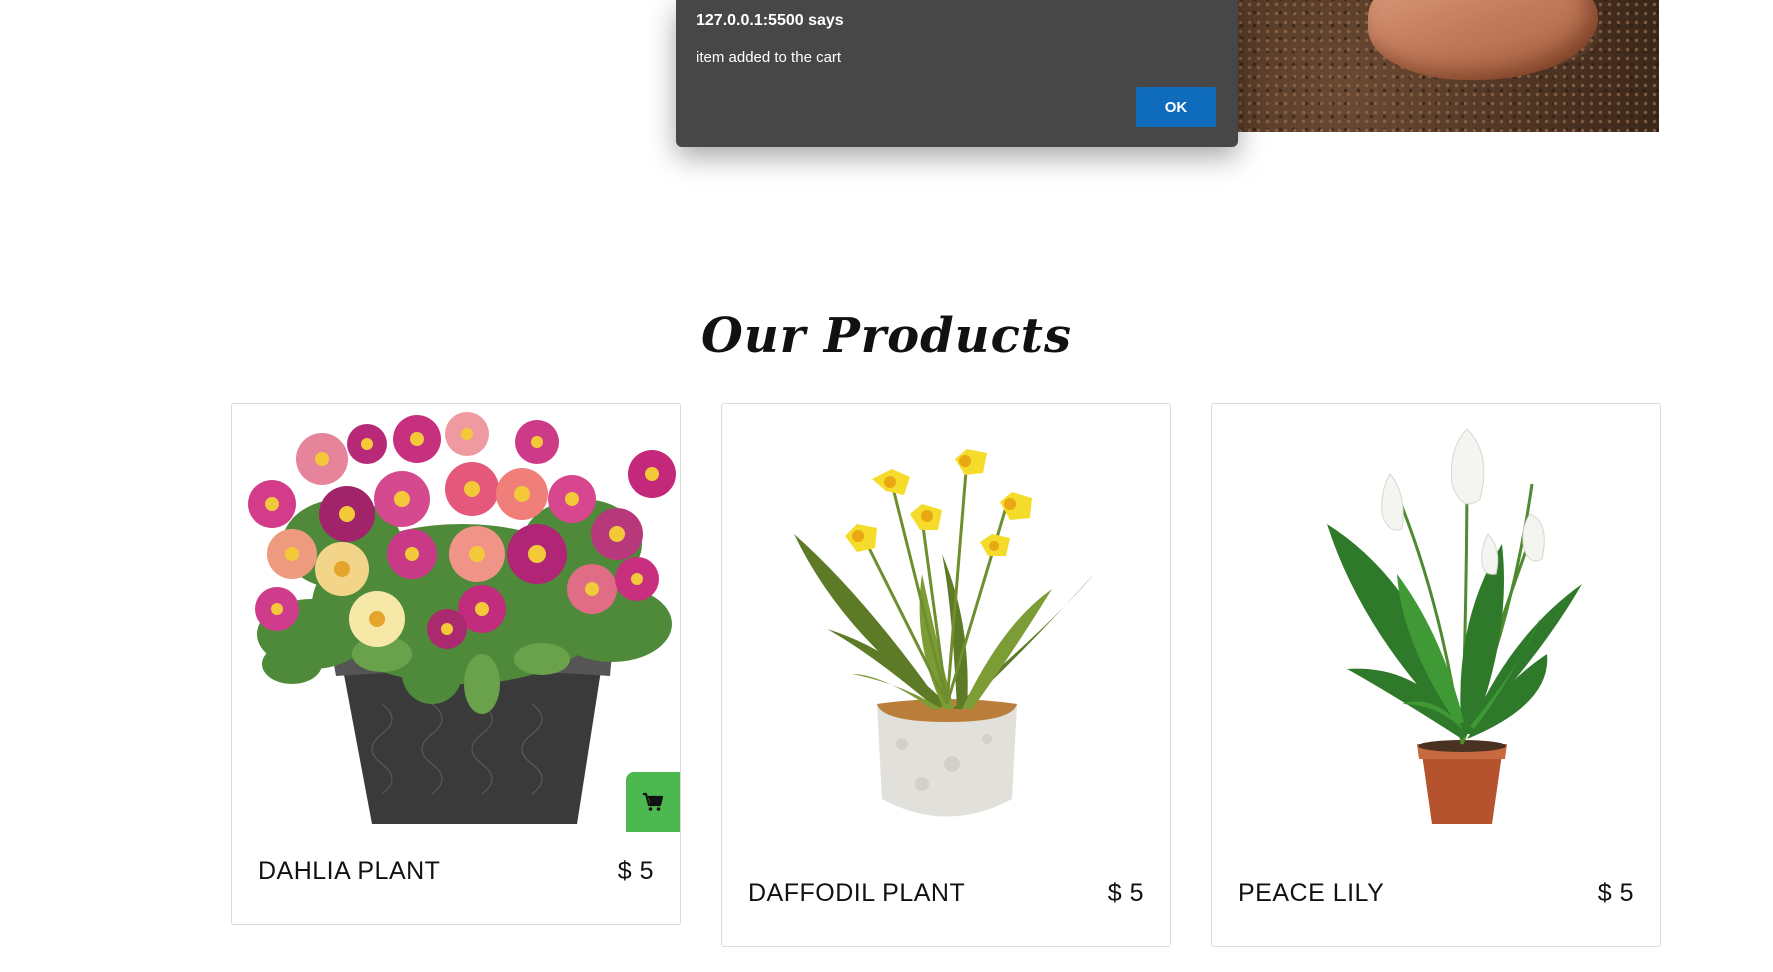 This screenshot has height=972, width=1773. I want to click on product-card-peace-lily: PEACE LILY $ 5, so click(1436, 675).